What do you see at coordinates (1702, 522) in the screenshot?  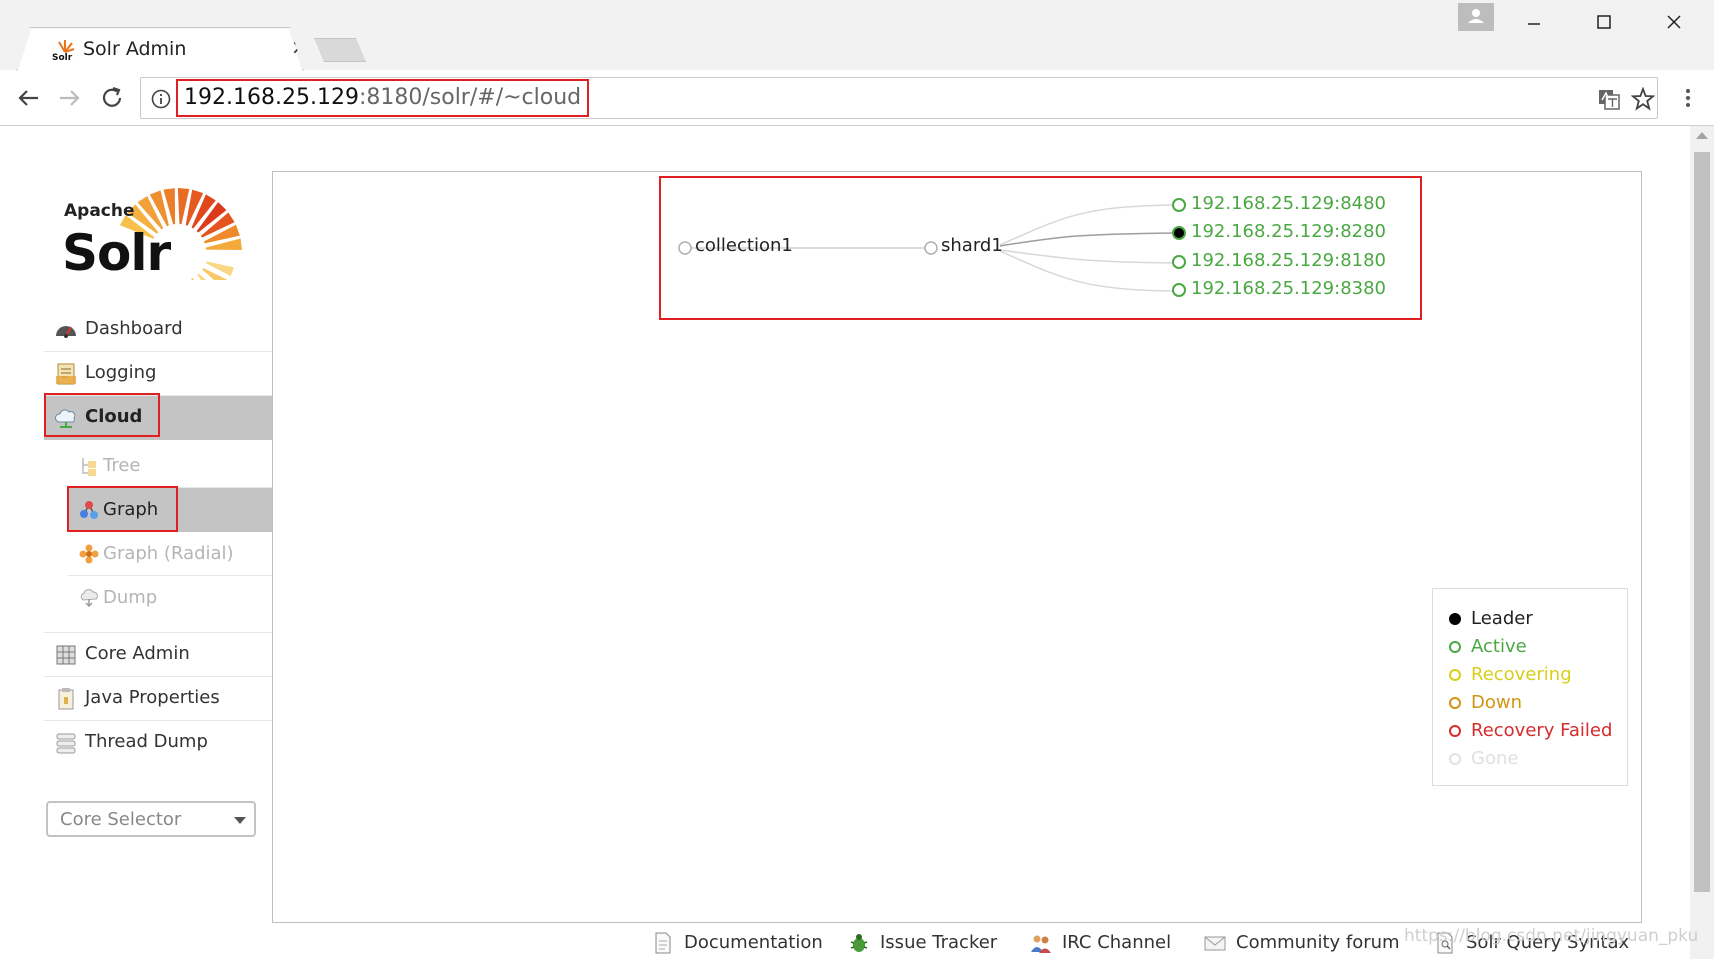 I see `scrollbar-thumb` at bounding box center [1702, 522].